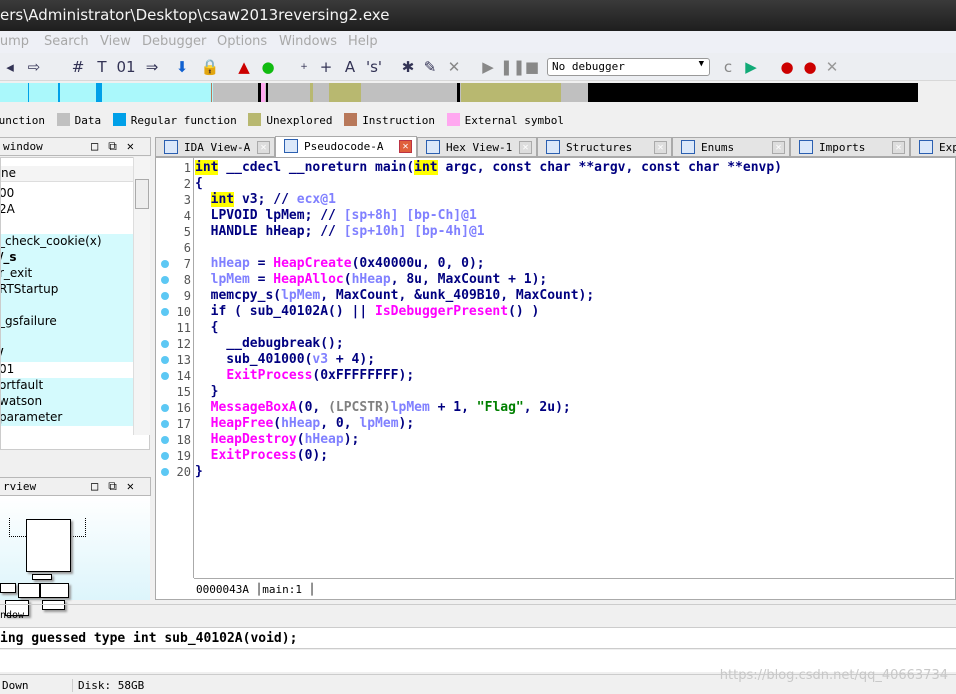 The height and width of the screenshot is (694, 956). I want to click on function-row: RTStartup, so click(67, 290).